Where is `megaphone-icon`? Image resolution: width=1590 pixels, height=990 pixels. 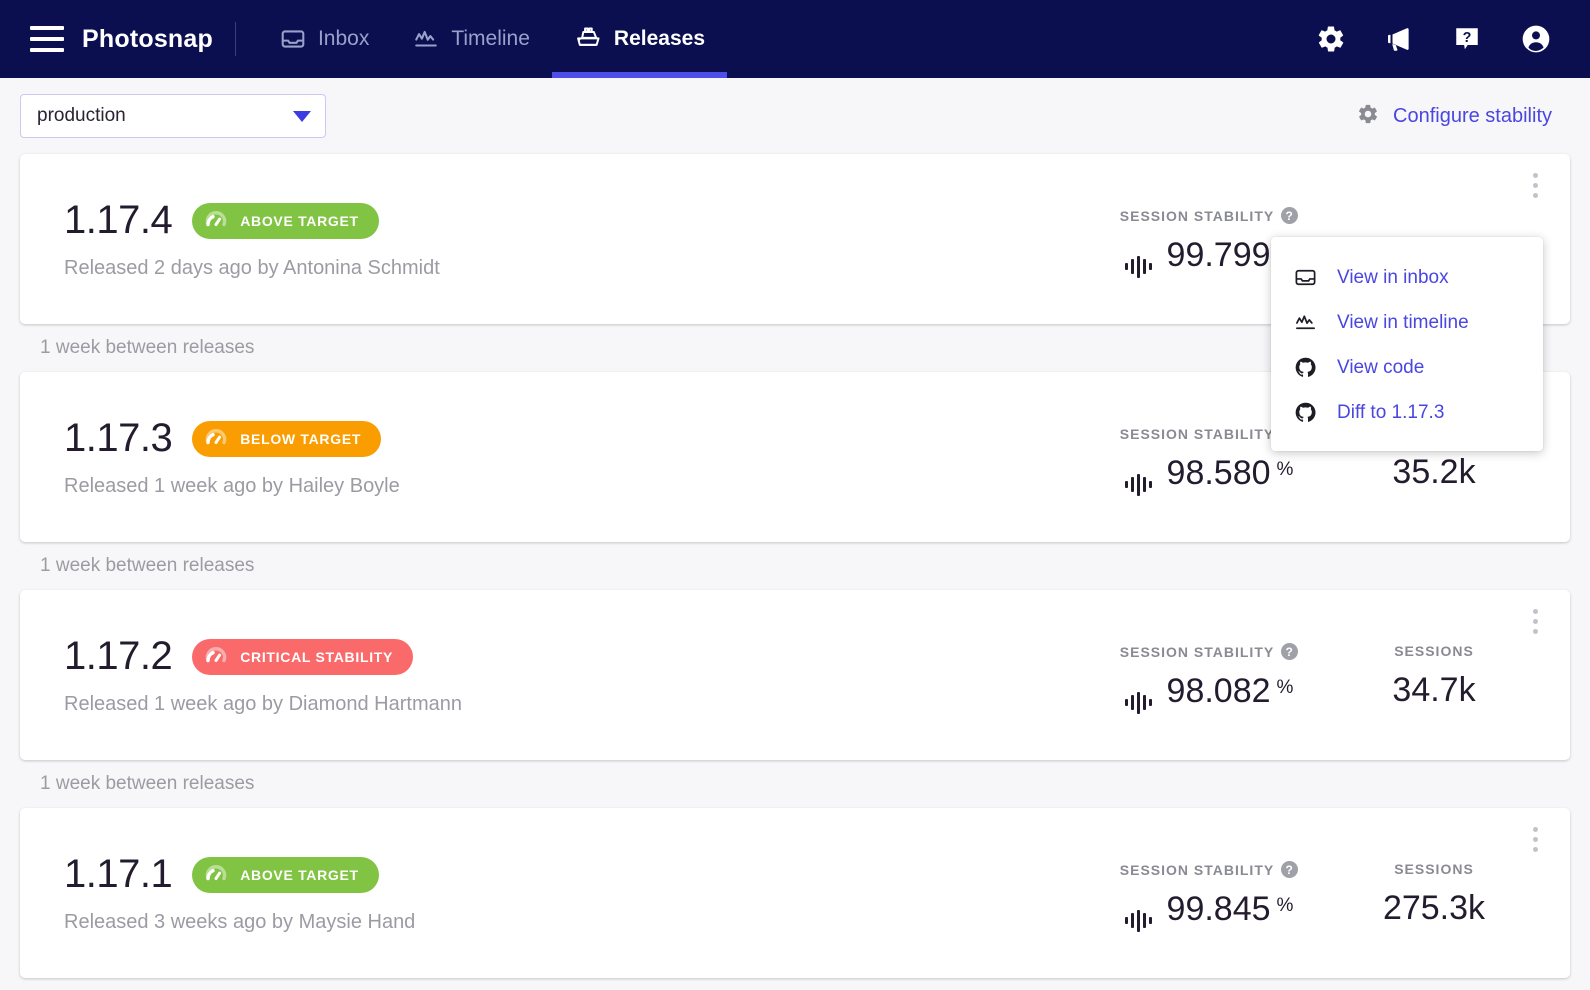
megaphone-icon is located at coordinates (1399, 39).